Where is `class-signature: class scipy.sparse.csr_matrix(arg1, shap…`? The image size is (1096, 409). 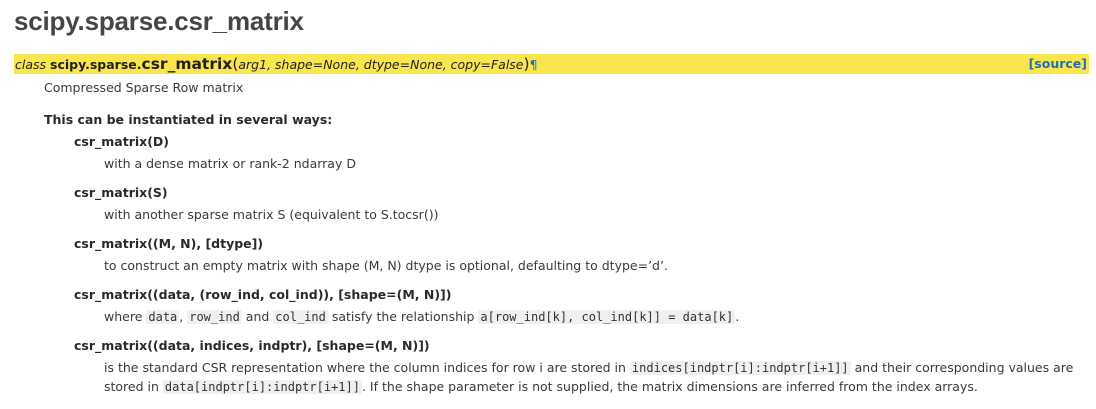
class-signature: class scipy.sparse.csr_matrix(arg1, shap… is located at coordinates (551, 64).